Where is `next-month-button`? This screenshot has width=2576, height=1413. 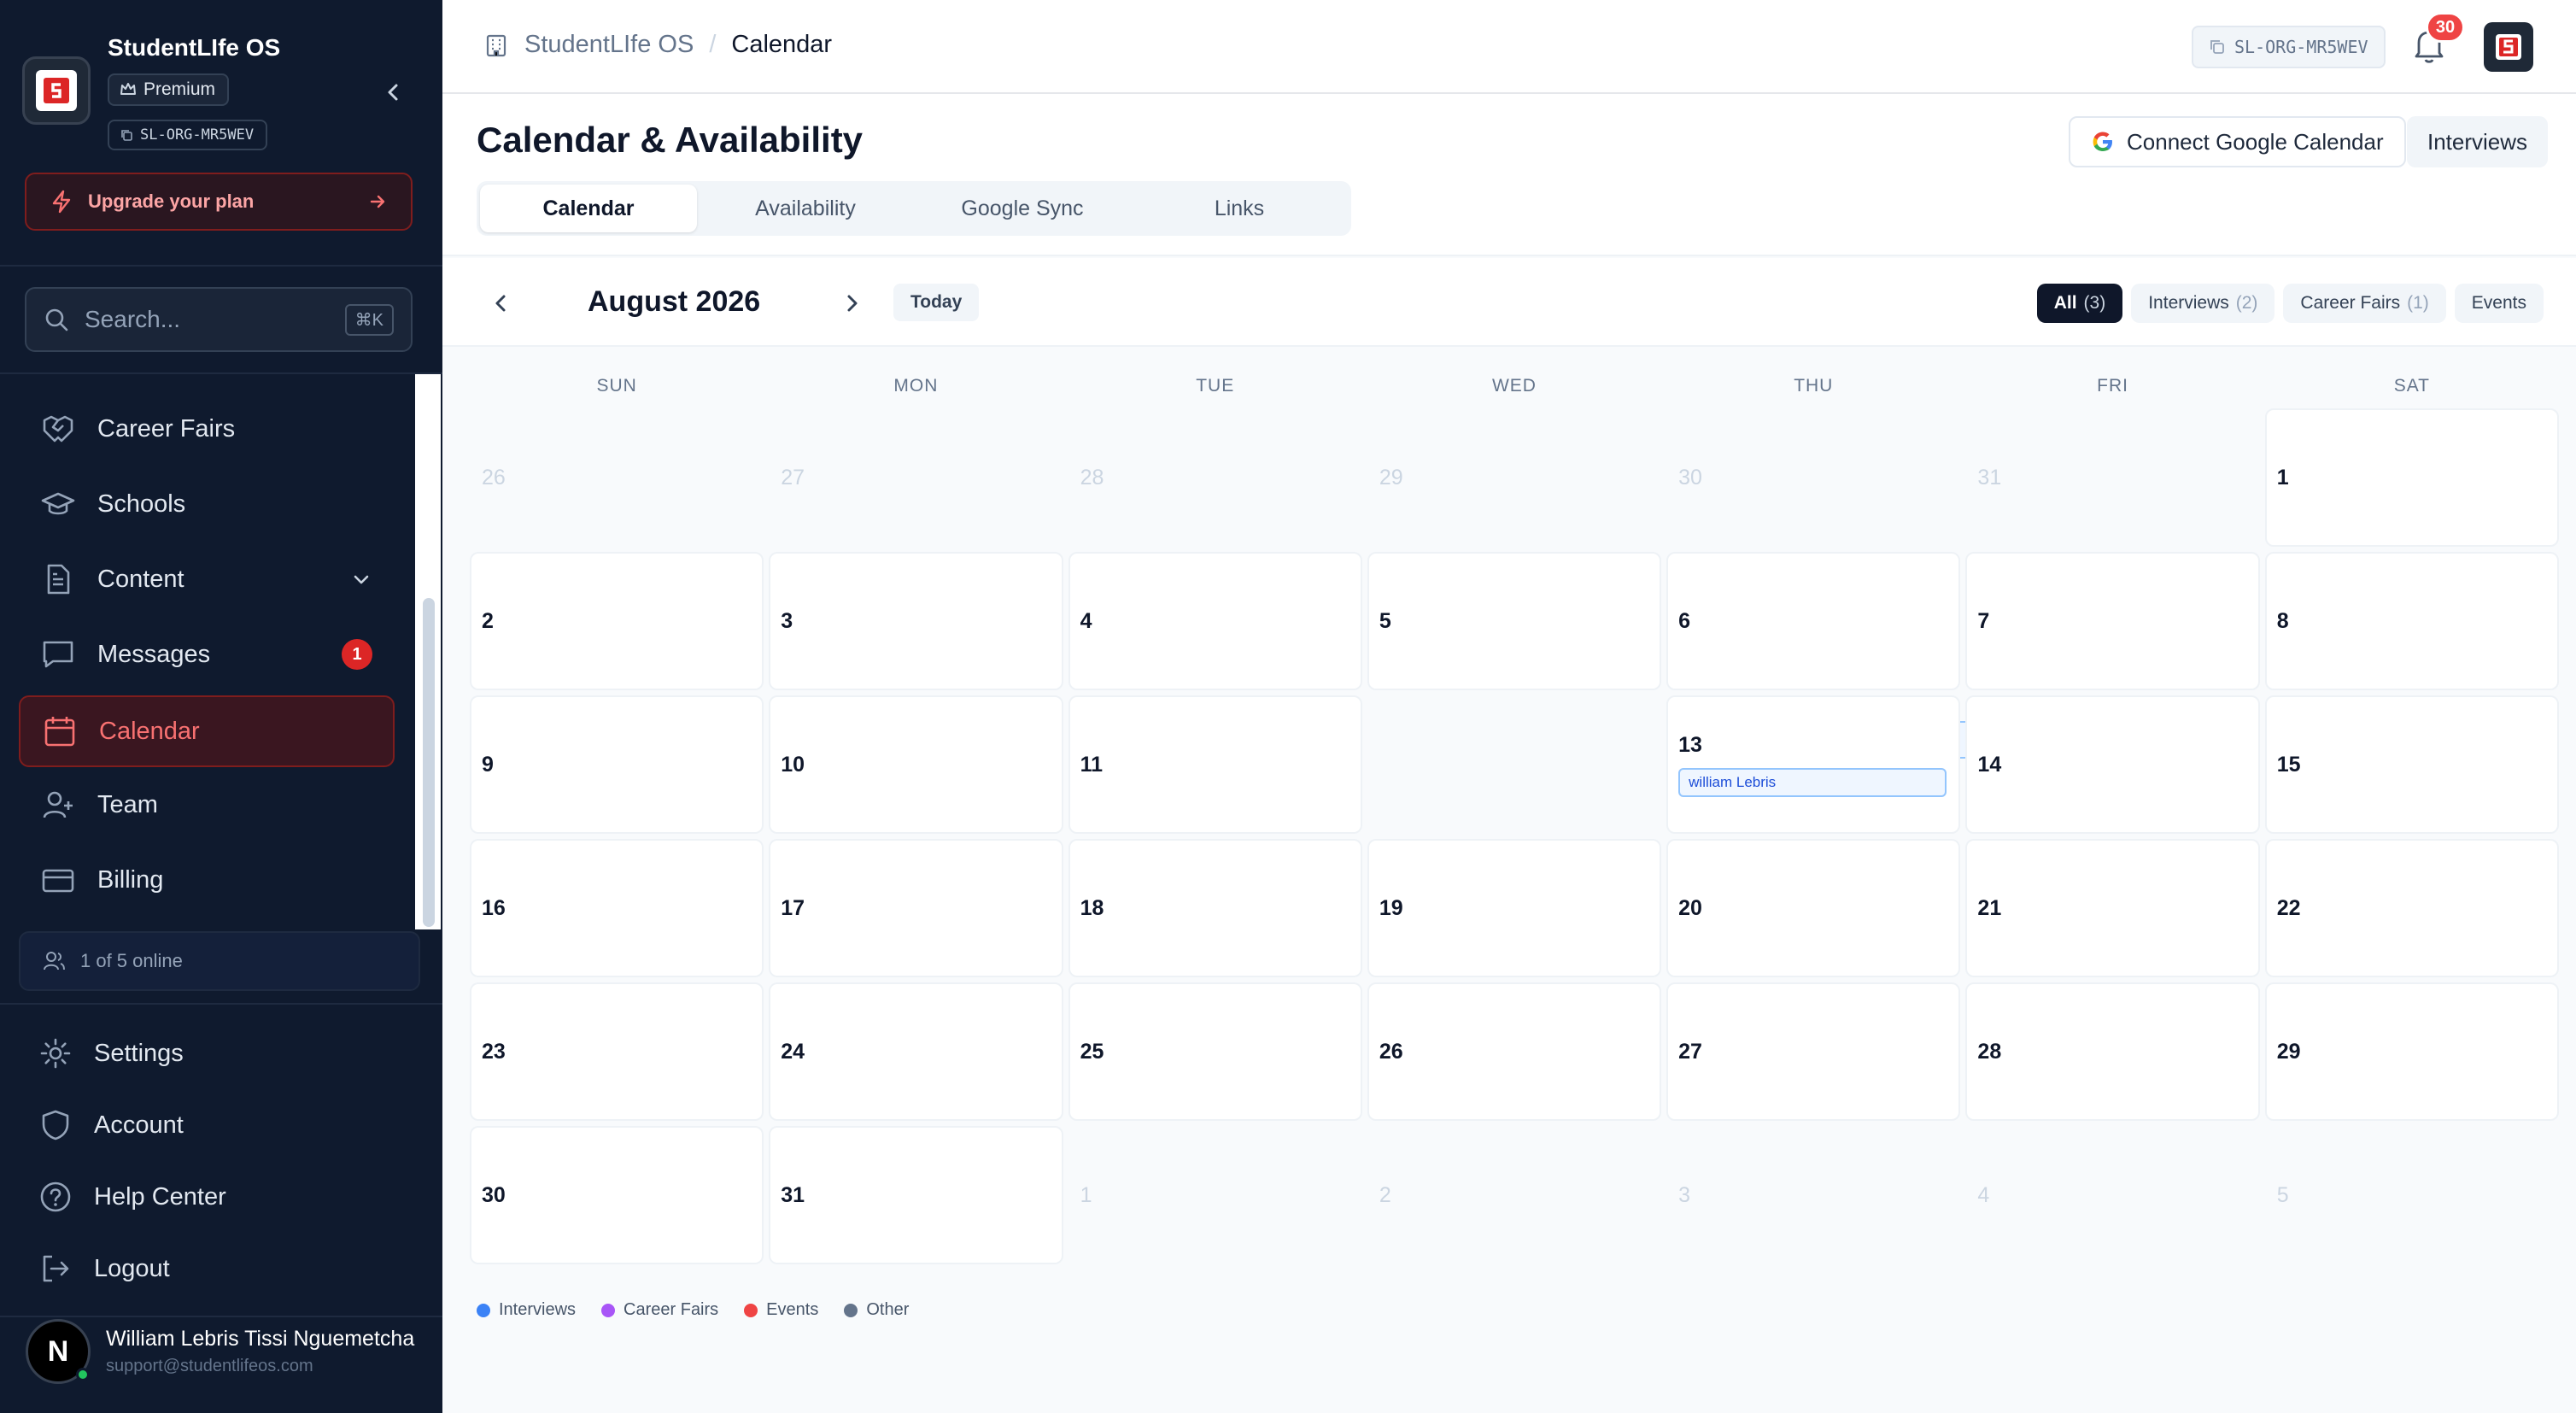
next-month-button is located at coordinates (851, 303).